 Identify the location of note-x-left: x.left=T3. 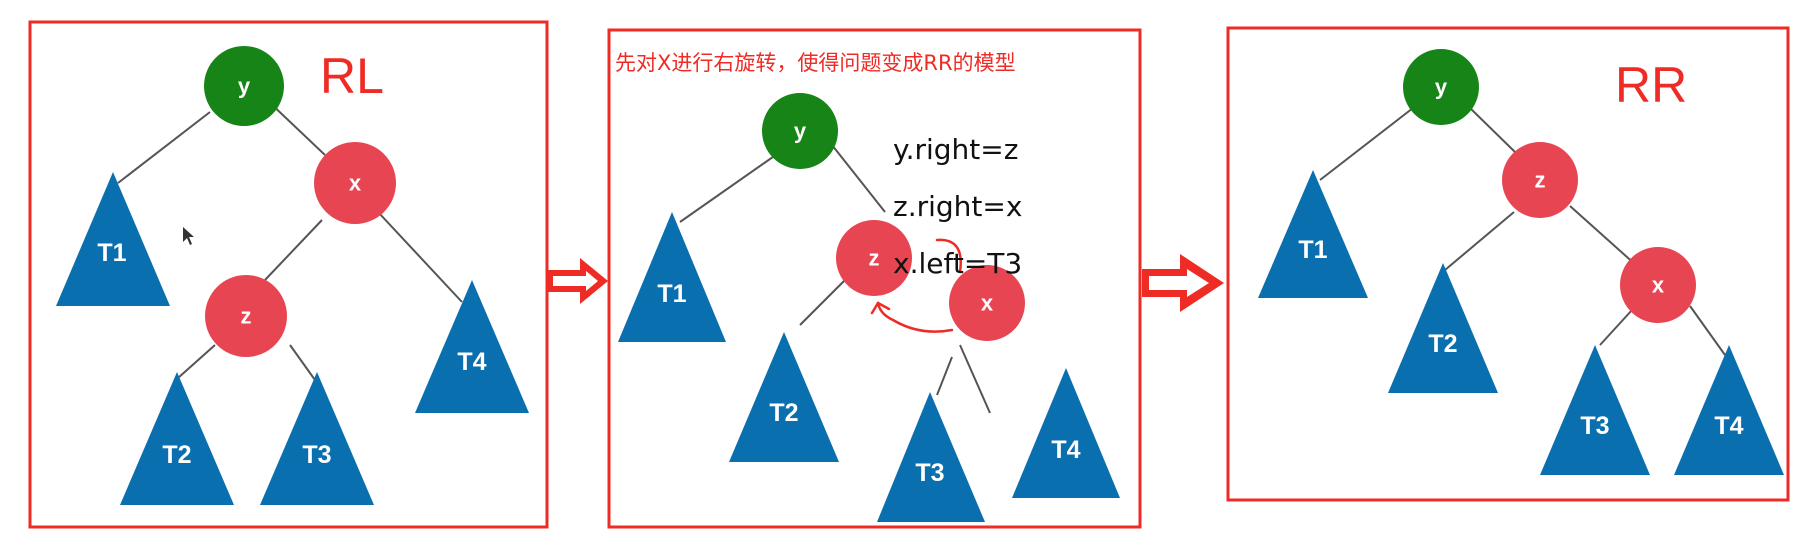
(957, 263).